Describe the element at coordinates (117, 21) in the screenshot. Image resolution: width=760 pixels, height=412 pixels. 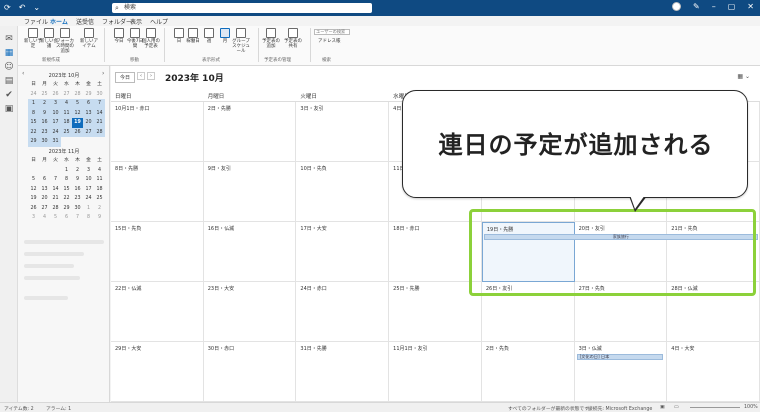
I see `tab-folder: フォルダー` at that location.